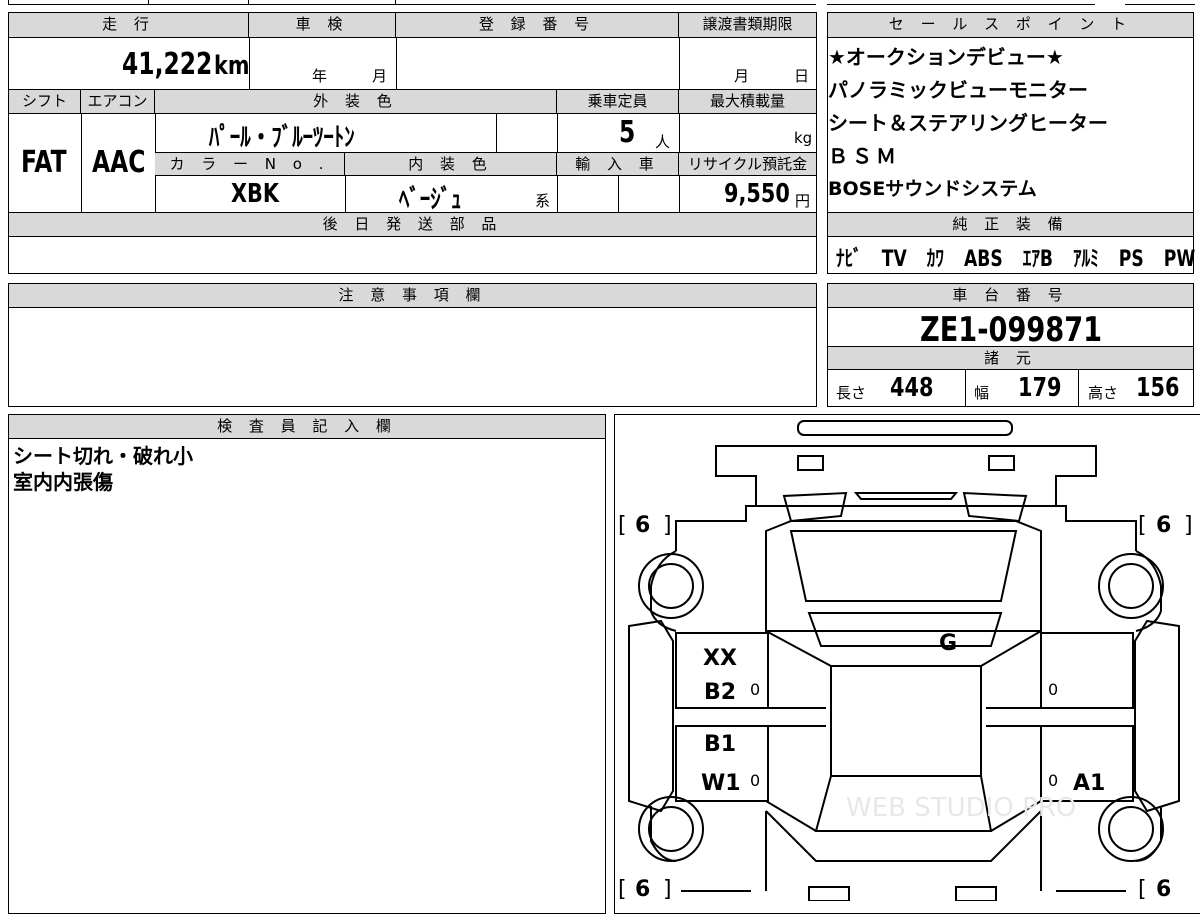 This screenshot has height=914, width=1200. I want to click on shift-value: FAT, so click(44, 162).